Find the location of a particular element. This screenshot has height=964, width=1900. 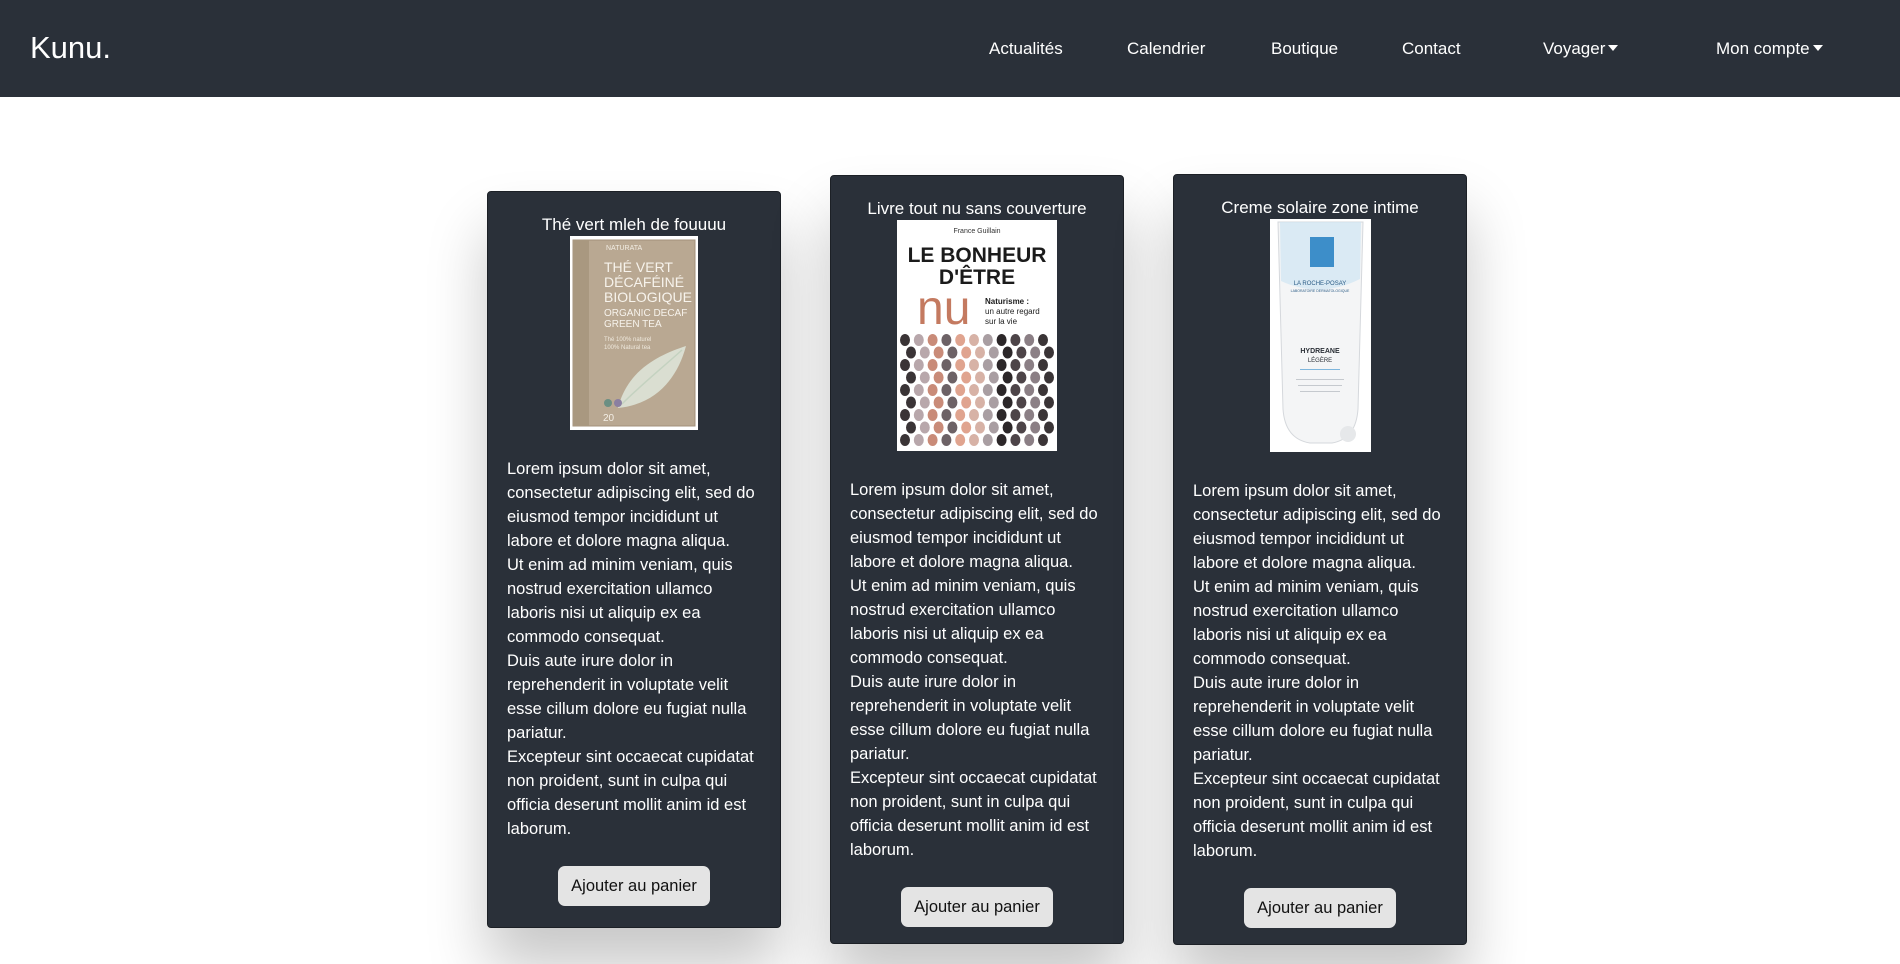

svg-text: LABORATOIRE DERMATOLOGIQUE is located at coordinates (1319, 291).